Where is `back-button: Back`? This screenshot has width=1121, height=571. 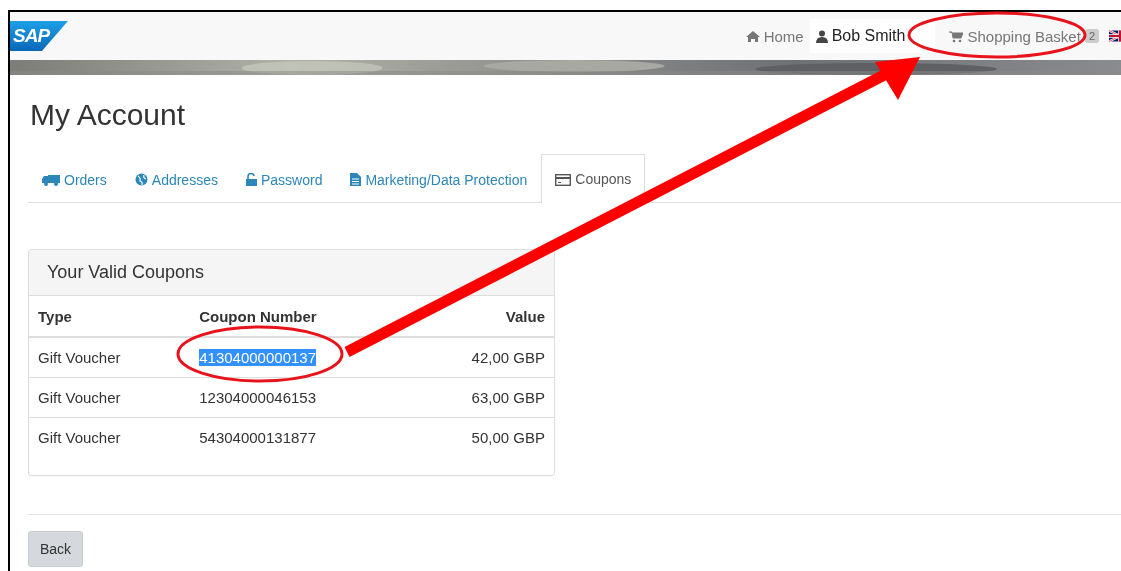 back-button: Back is located at coordinates (56, 549).